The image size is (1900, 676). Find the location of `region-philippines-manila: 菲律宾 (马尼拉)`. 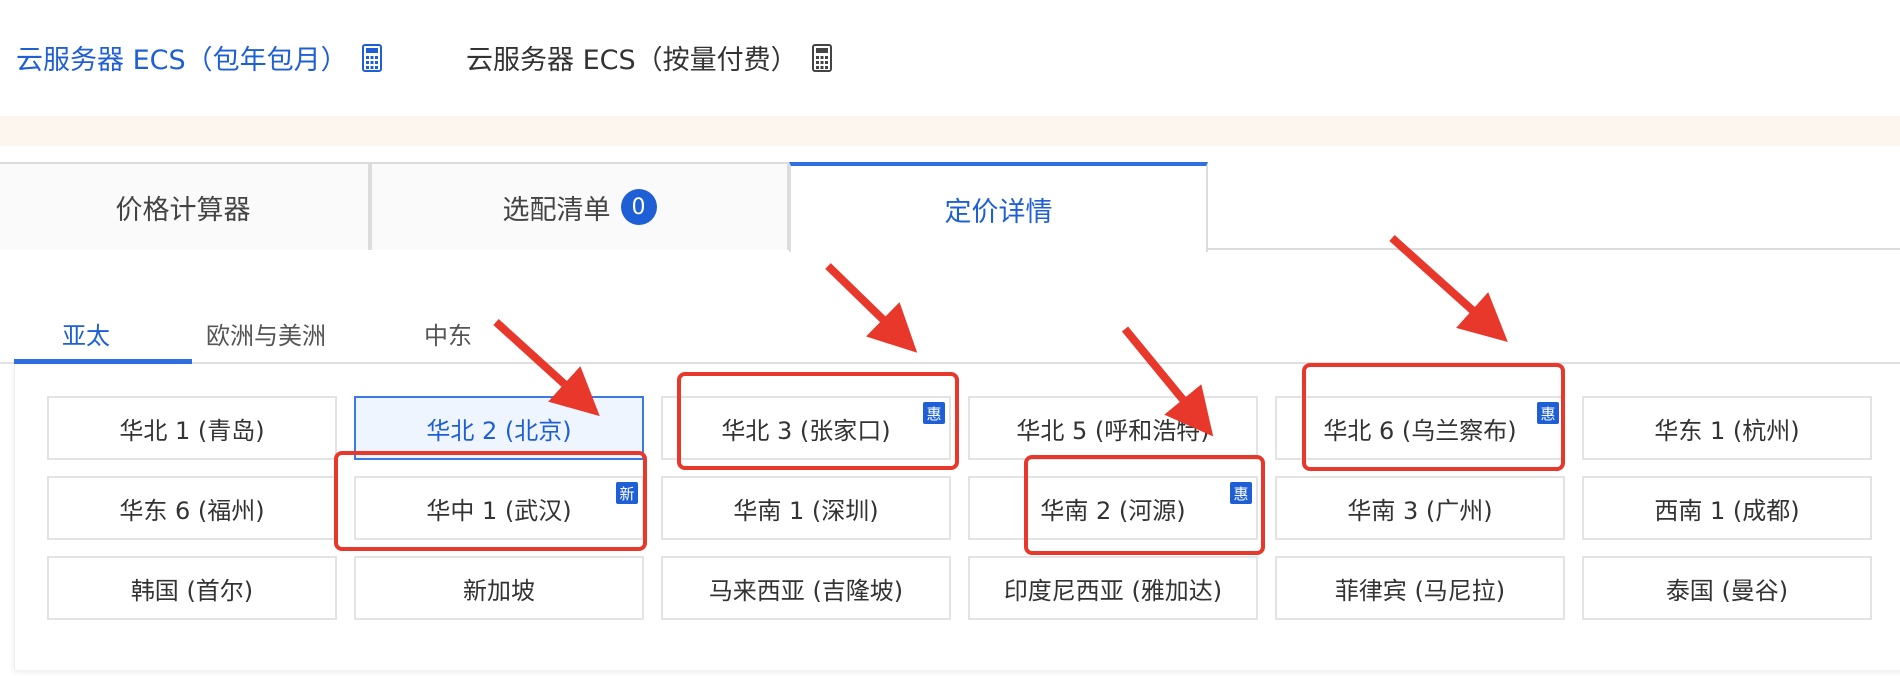

region-philippines-manila: 菲律宾 (马尼拉) is located at coordinates (1420, 588).